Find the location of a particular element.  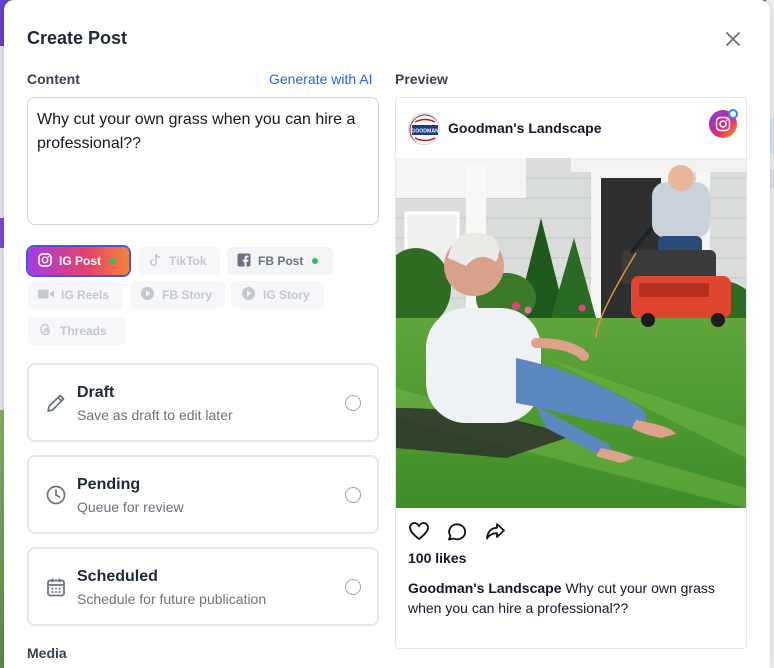

clock-icon is located at coordinates (56, 495).